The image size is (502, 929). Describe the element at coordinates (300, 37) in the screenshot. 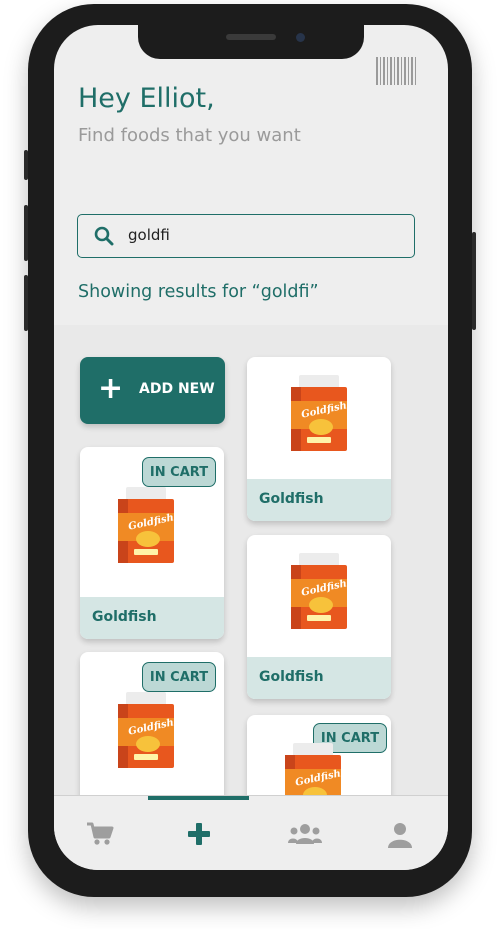

I see `front-camera` at that location.